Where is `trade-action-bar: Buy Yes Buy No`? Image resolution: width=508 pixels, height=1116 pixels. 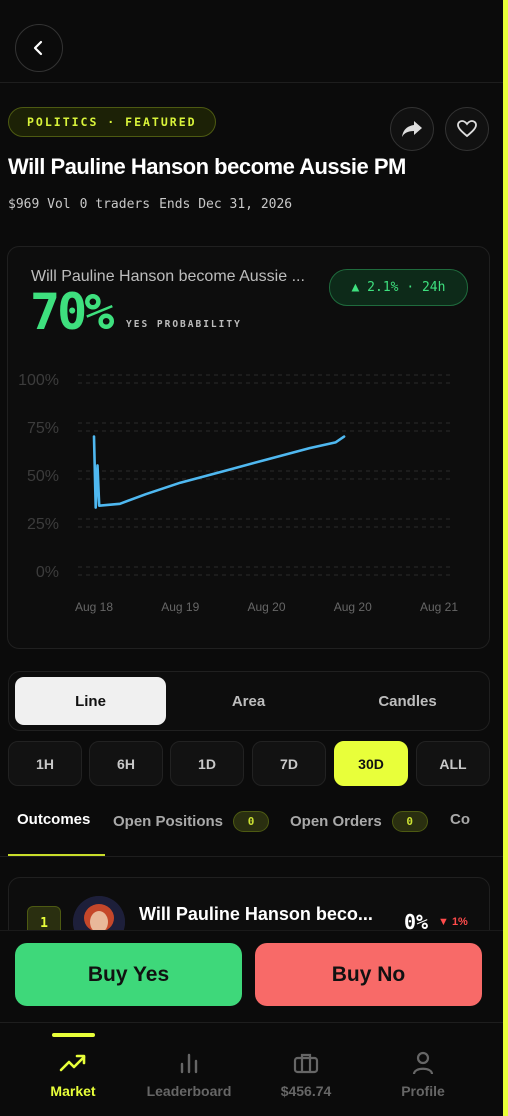
trade-action-bar: Buy Yes Buy No is located at coordinates (251, 976).